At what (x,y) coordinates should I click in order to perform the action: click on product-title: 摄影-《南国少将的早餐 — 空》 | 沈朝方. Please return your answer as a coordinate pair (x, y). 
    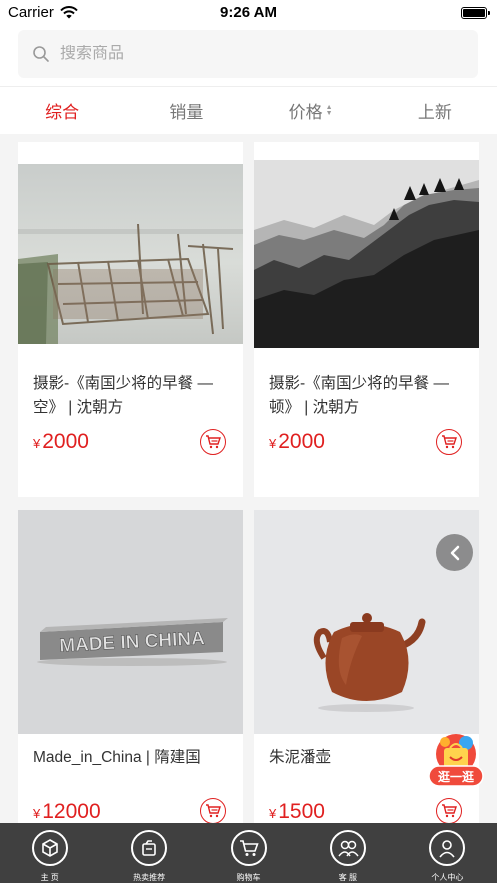
    Looking at the image, I should click on (123, 395).